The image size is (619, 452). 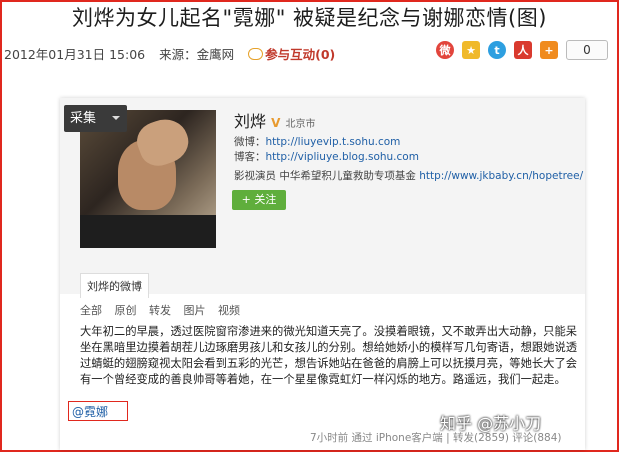 What do you see at coordinates (300, 54) in the screenshot?
I see `interact-link: 参与互动(0)` at bounding box center [300, 54].